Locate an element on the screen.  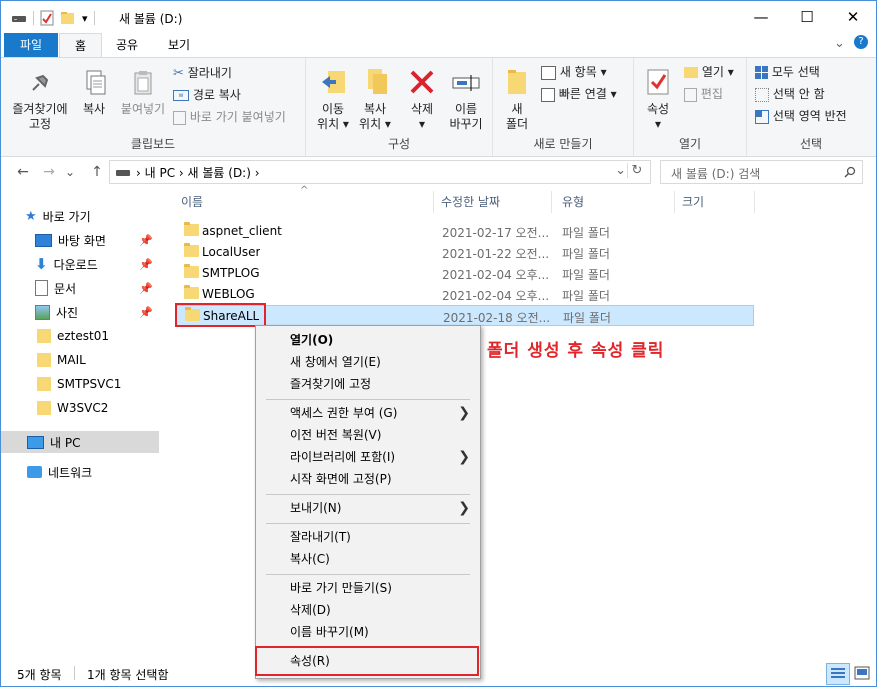
copy-path-button: w 경로 복사 is located at coordinates (207, 95).